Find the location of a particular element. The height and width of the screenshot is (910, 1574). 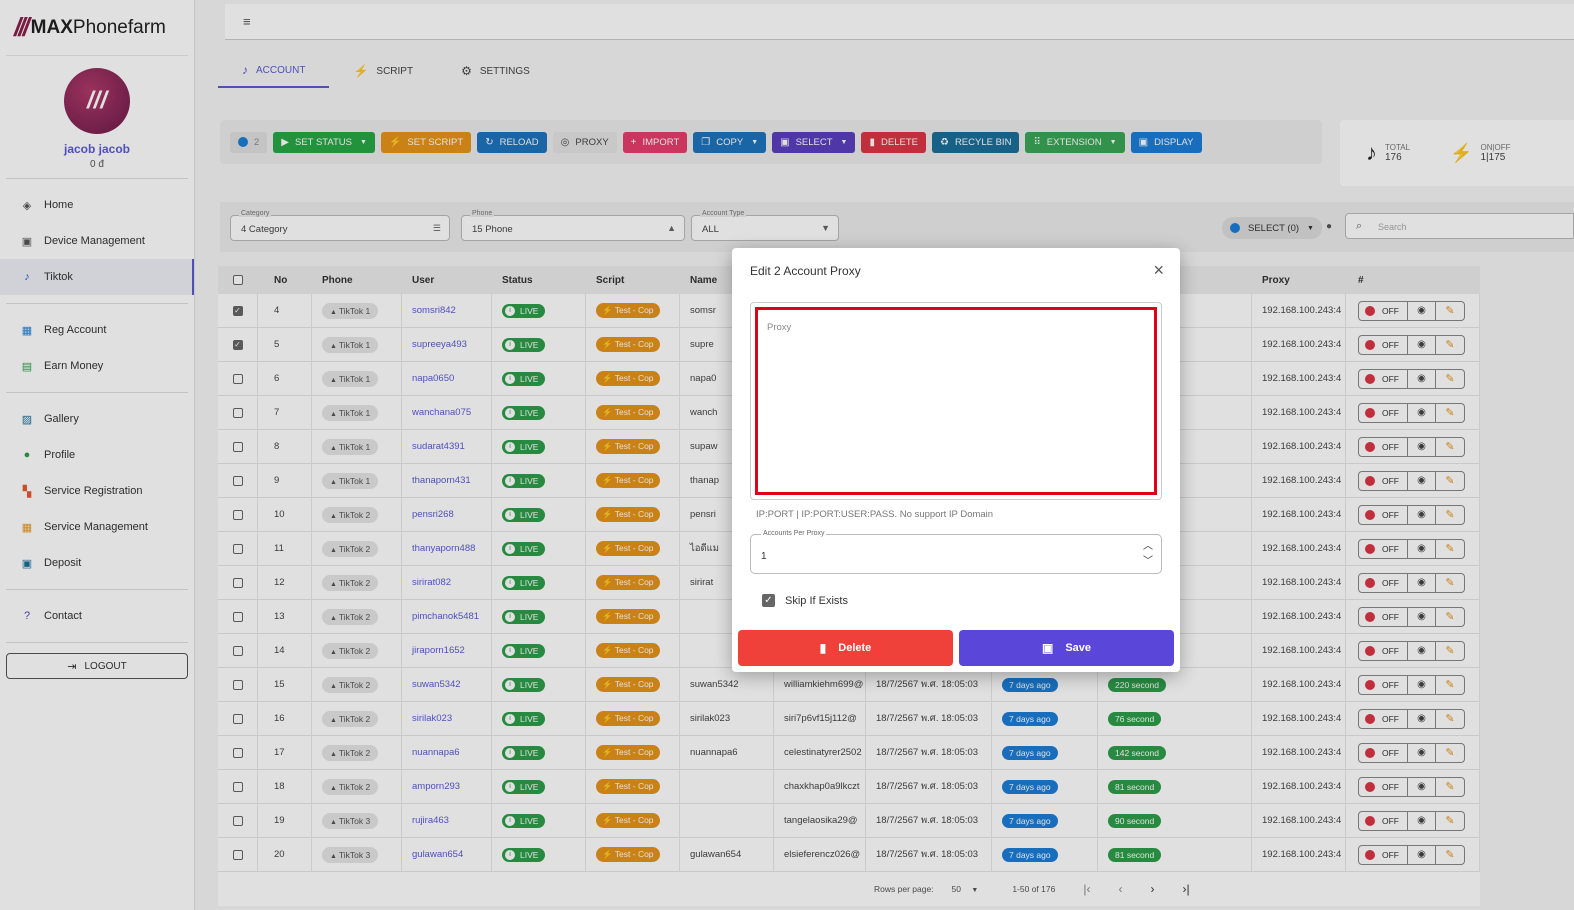

chevron-up-icon: ︿ is located at coordinates (1148, 546).